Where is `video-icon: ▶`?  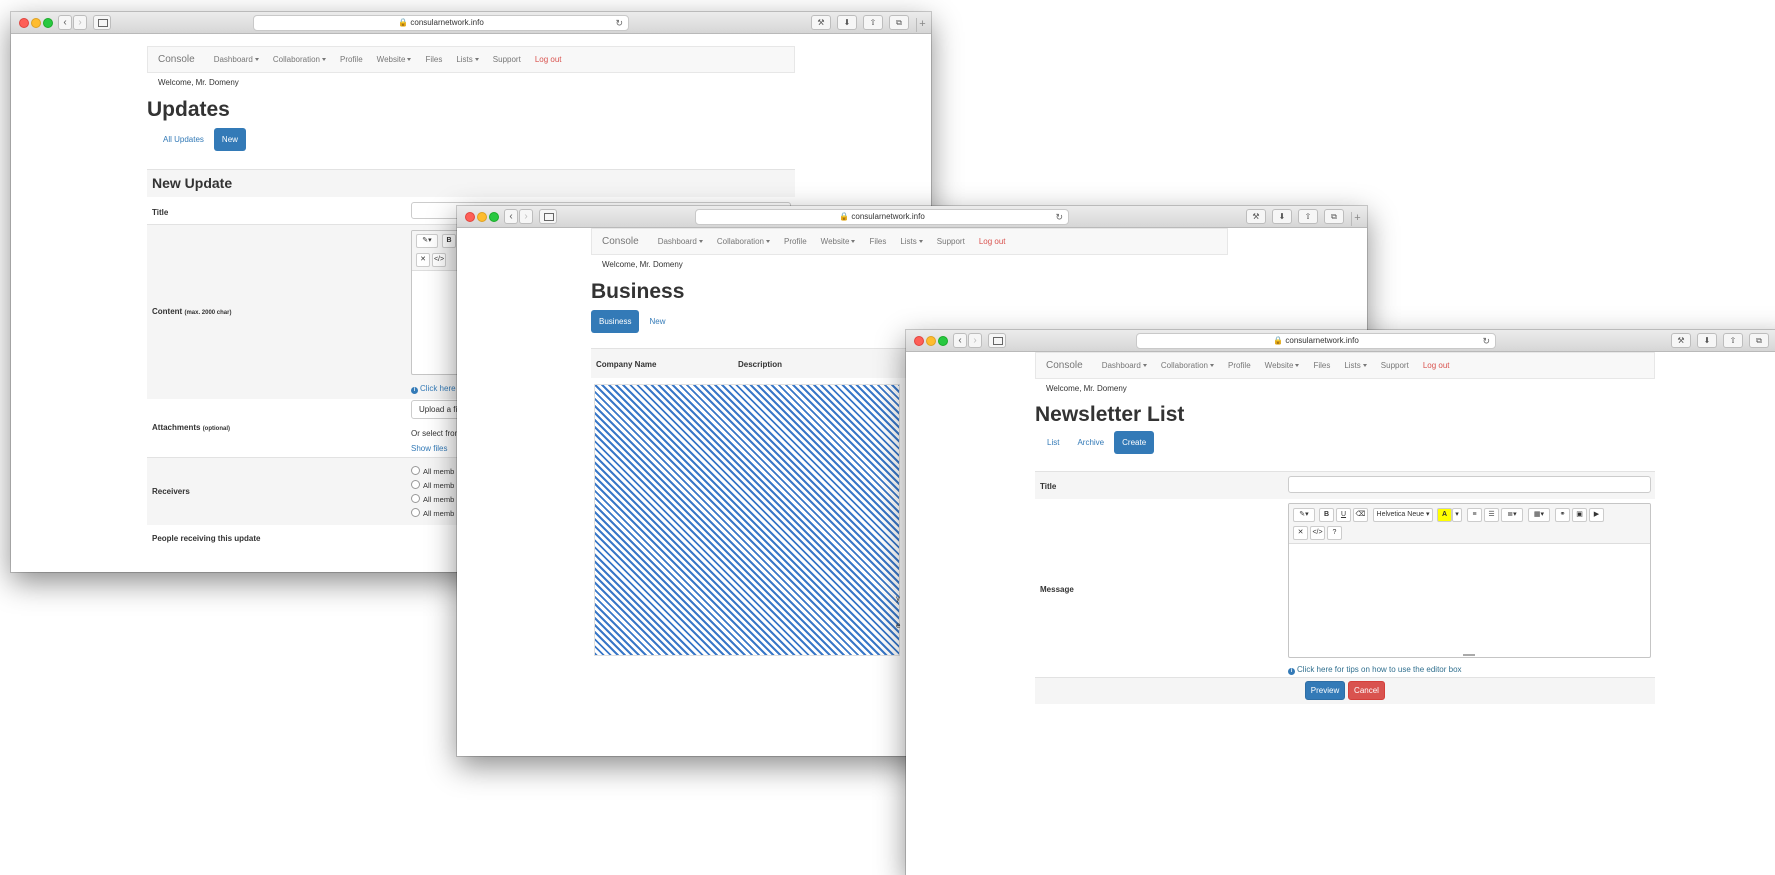 video-icon: ▶ is located at coordinates (1596, 515).